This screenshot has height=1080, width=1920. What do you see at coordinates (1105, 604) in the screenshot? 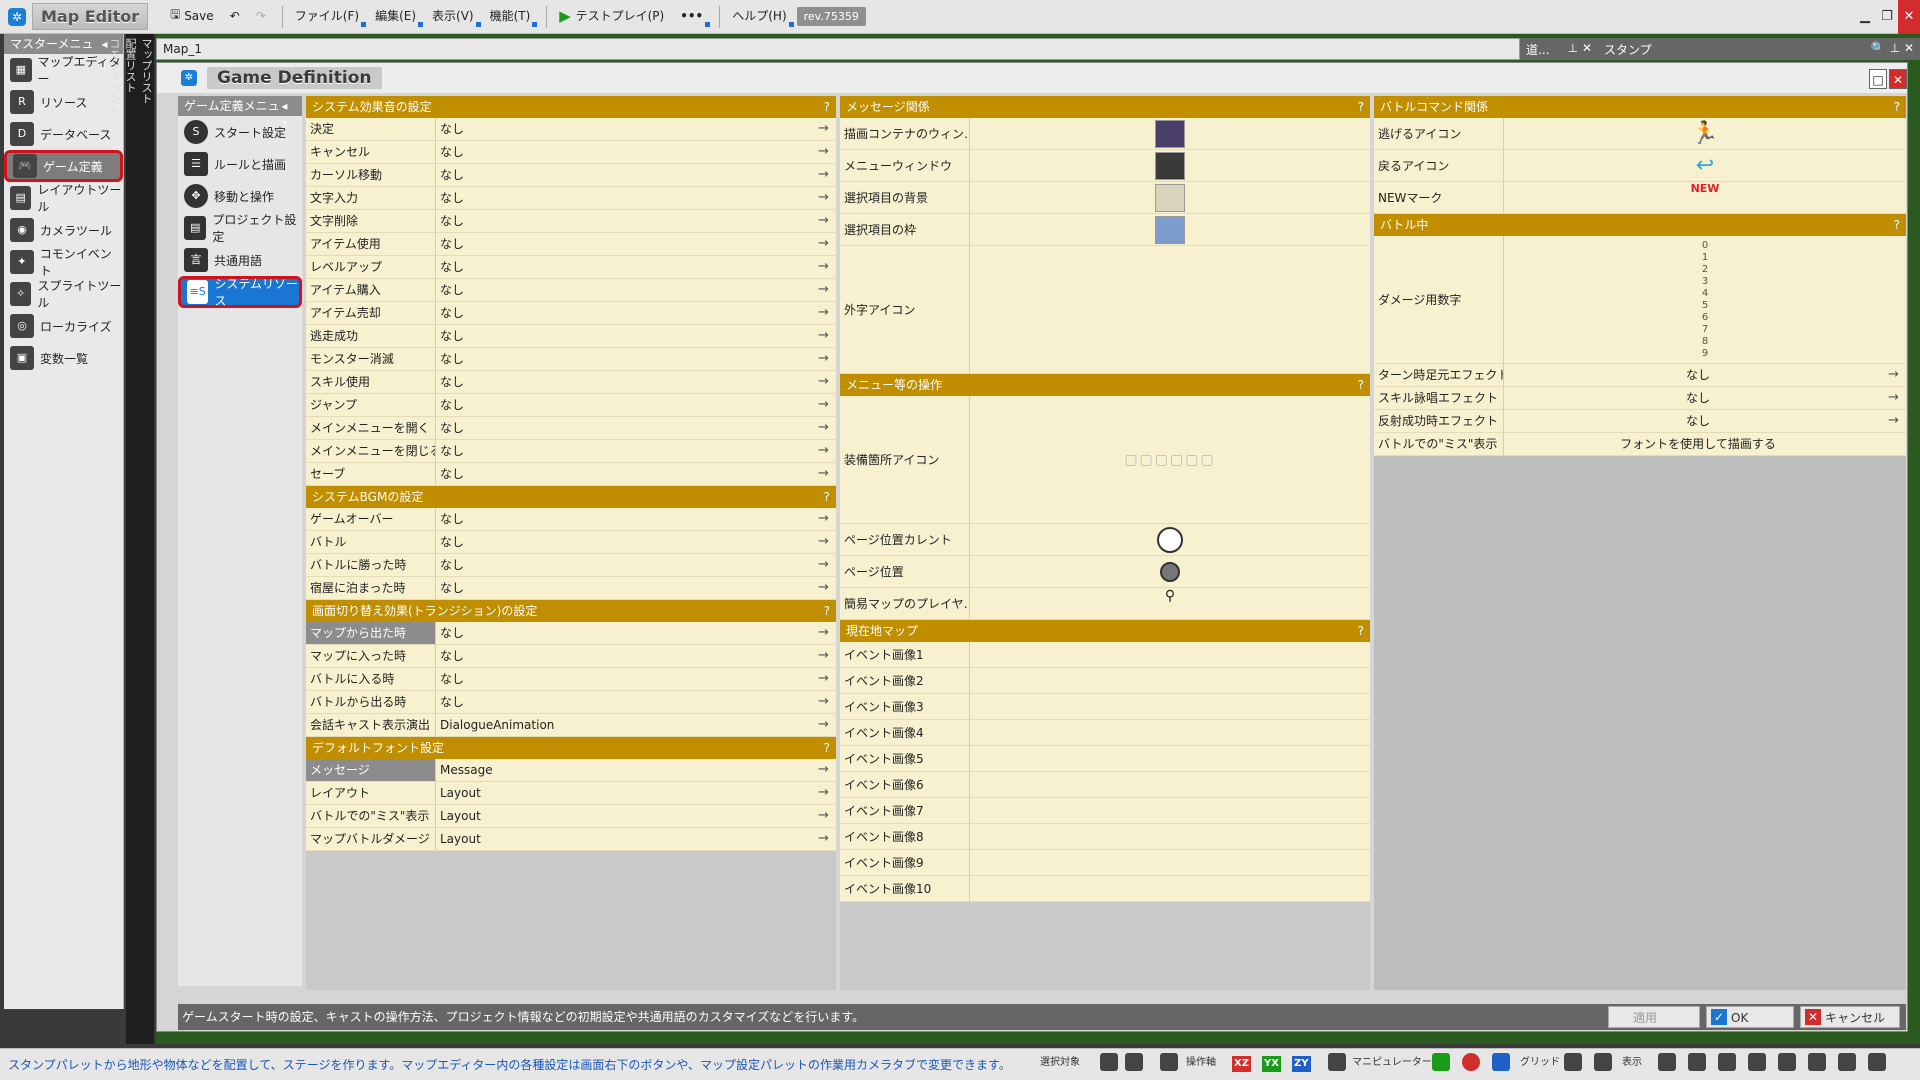
I see `menu-op-row: 簡易マップのプレイヤ… ⚲` at bounding box center [1105, 604].